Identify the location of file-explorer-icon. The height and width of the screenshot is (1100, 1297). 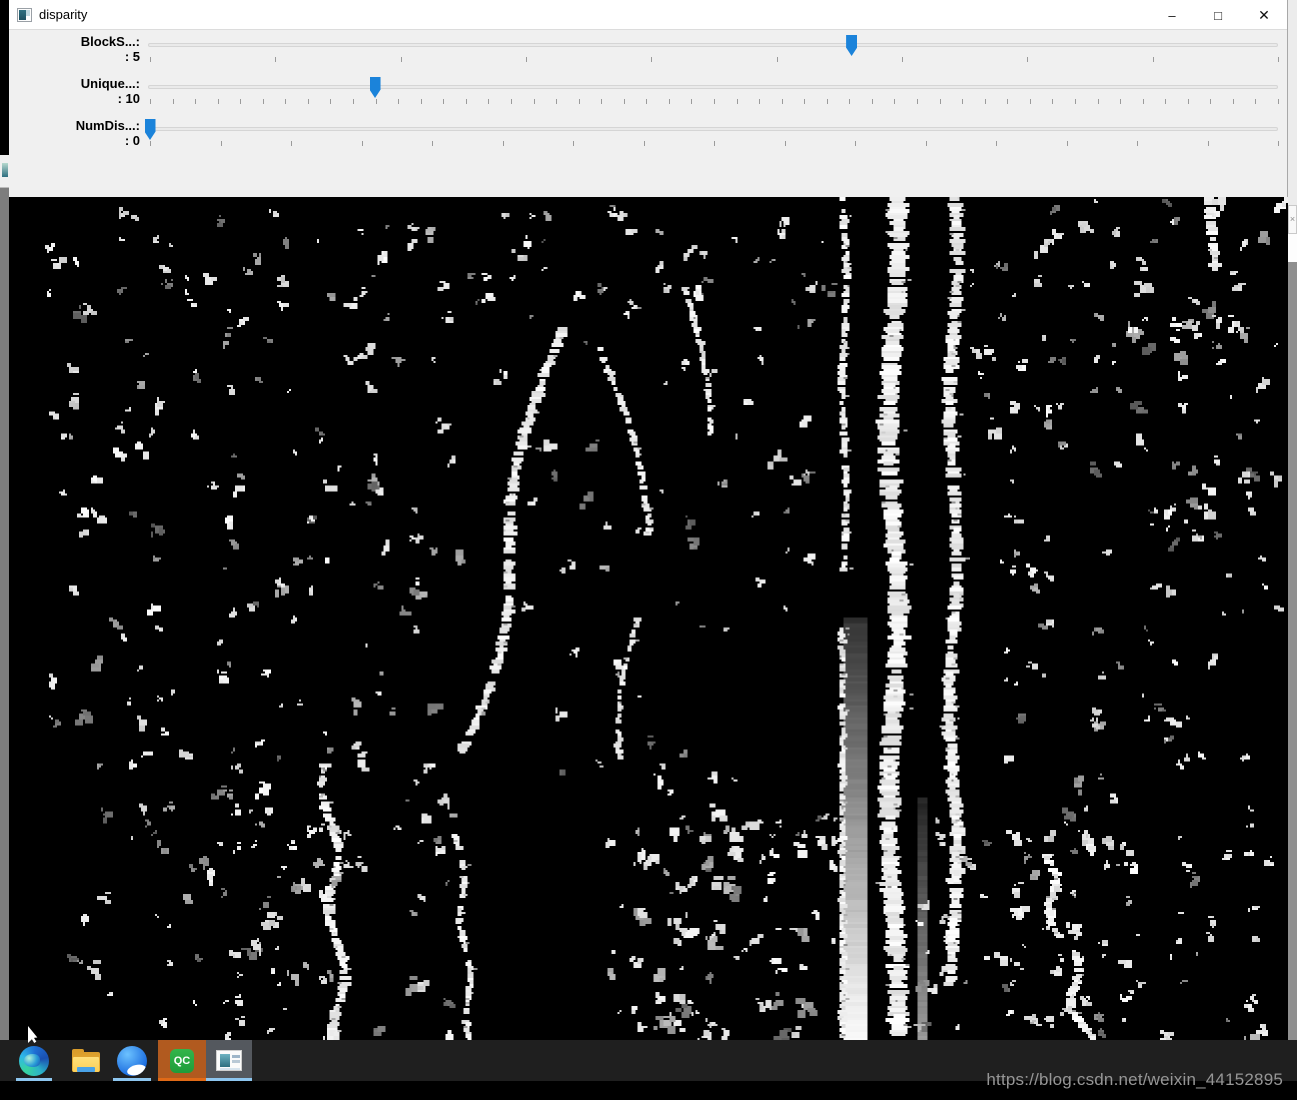
(86, 1060).